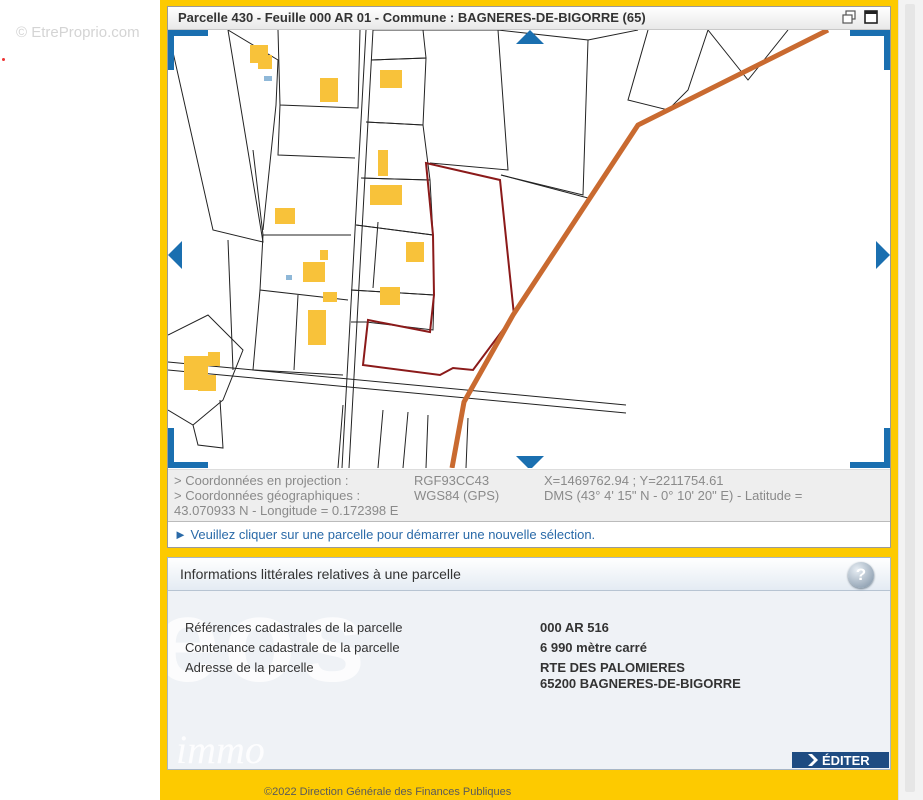 The image size is (923, 800). I want to click on red-dot, so click(3, 59).